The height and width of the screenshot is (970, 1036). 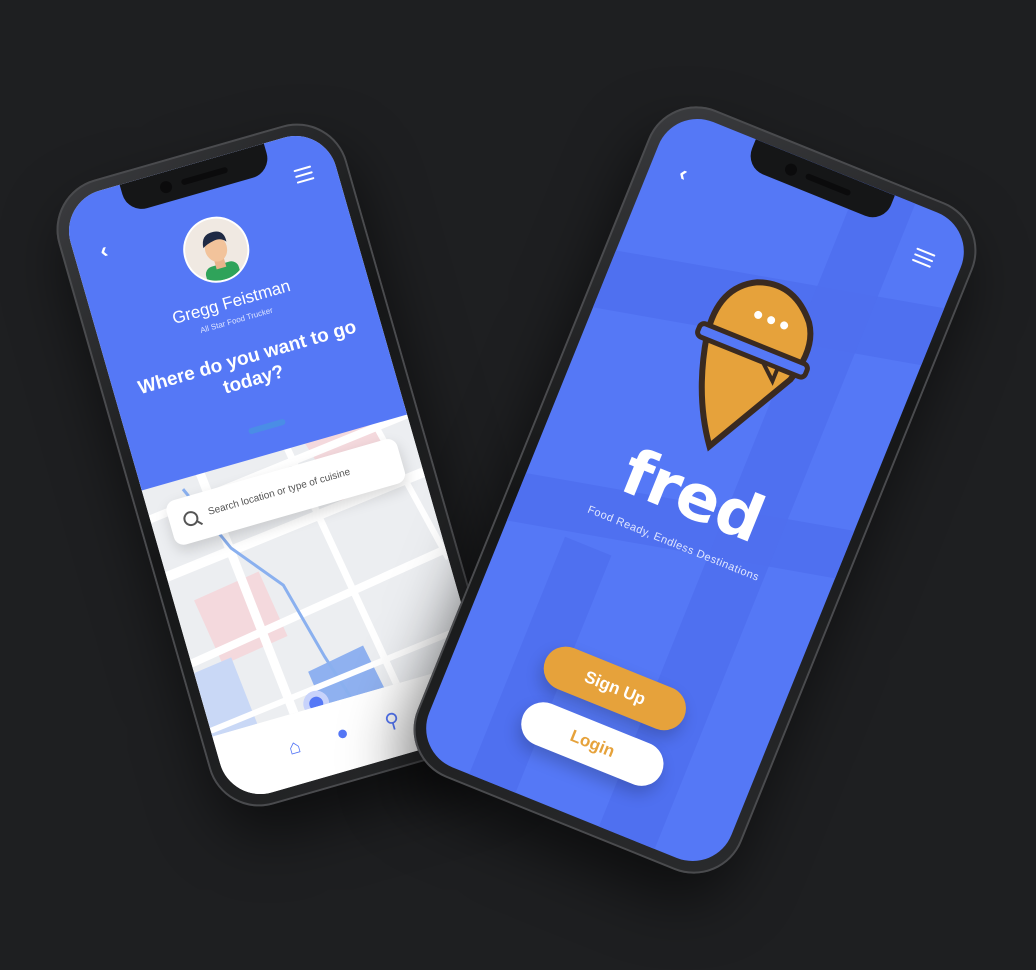 I want to click on page-indicator, so click(x=267, y=426).